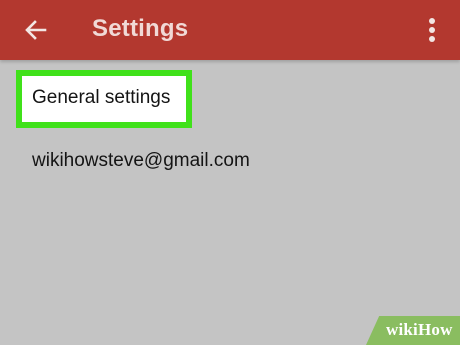 The image size is (460, 345). I want to click on account-item: wikihowsteve@gmail.com, so click(230, 160).